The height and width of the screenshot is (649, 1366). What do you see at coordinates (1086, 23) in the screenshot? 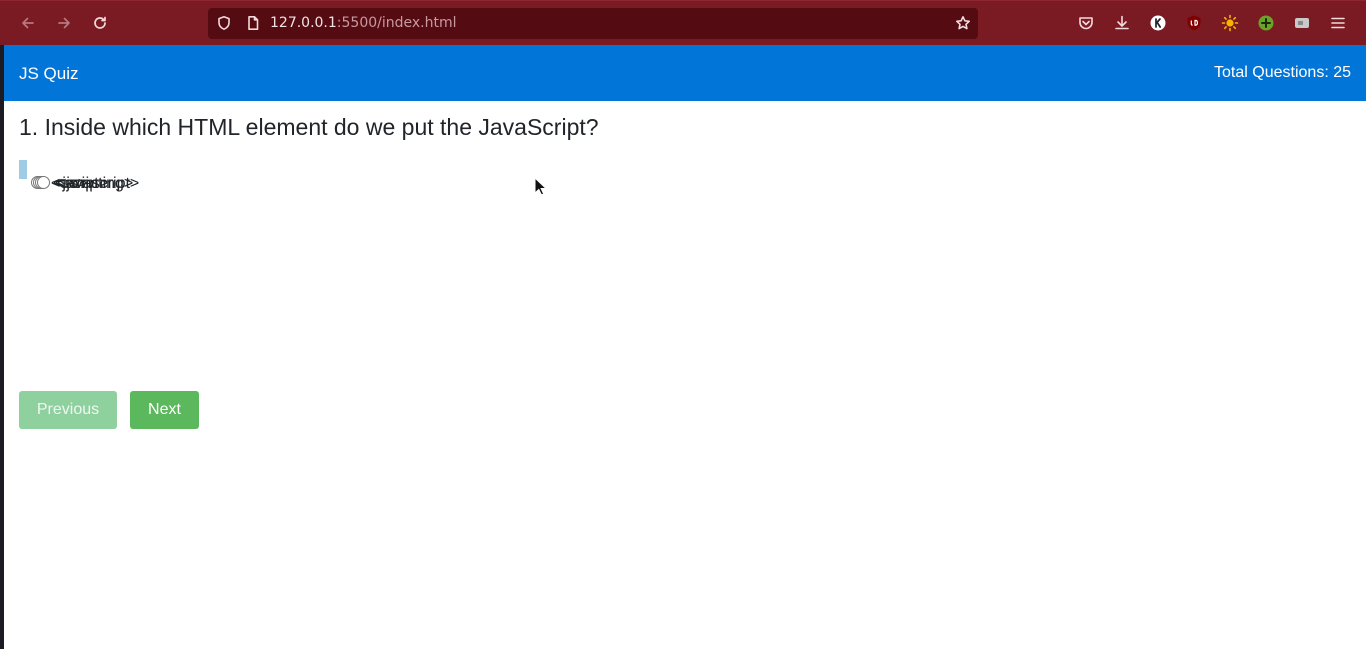
I see `pocket-icon` at bounding box center [1086, 23].